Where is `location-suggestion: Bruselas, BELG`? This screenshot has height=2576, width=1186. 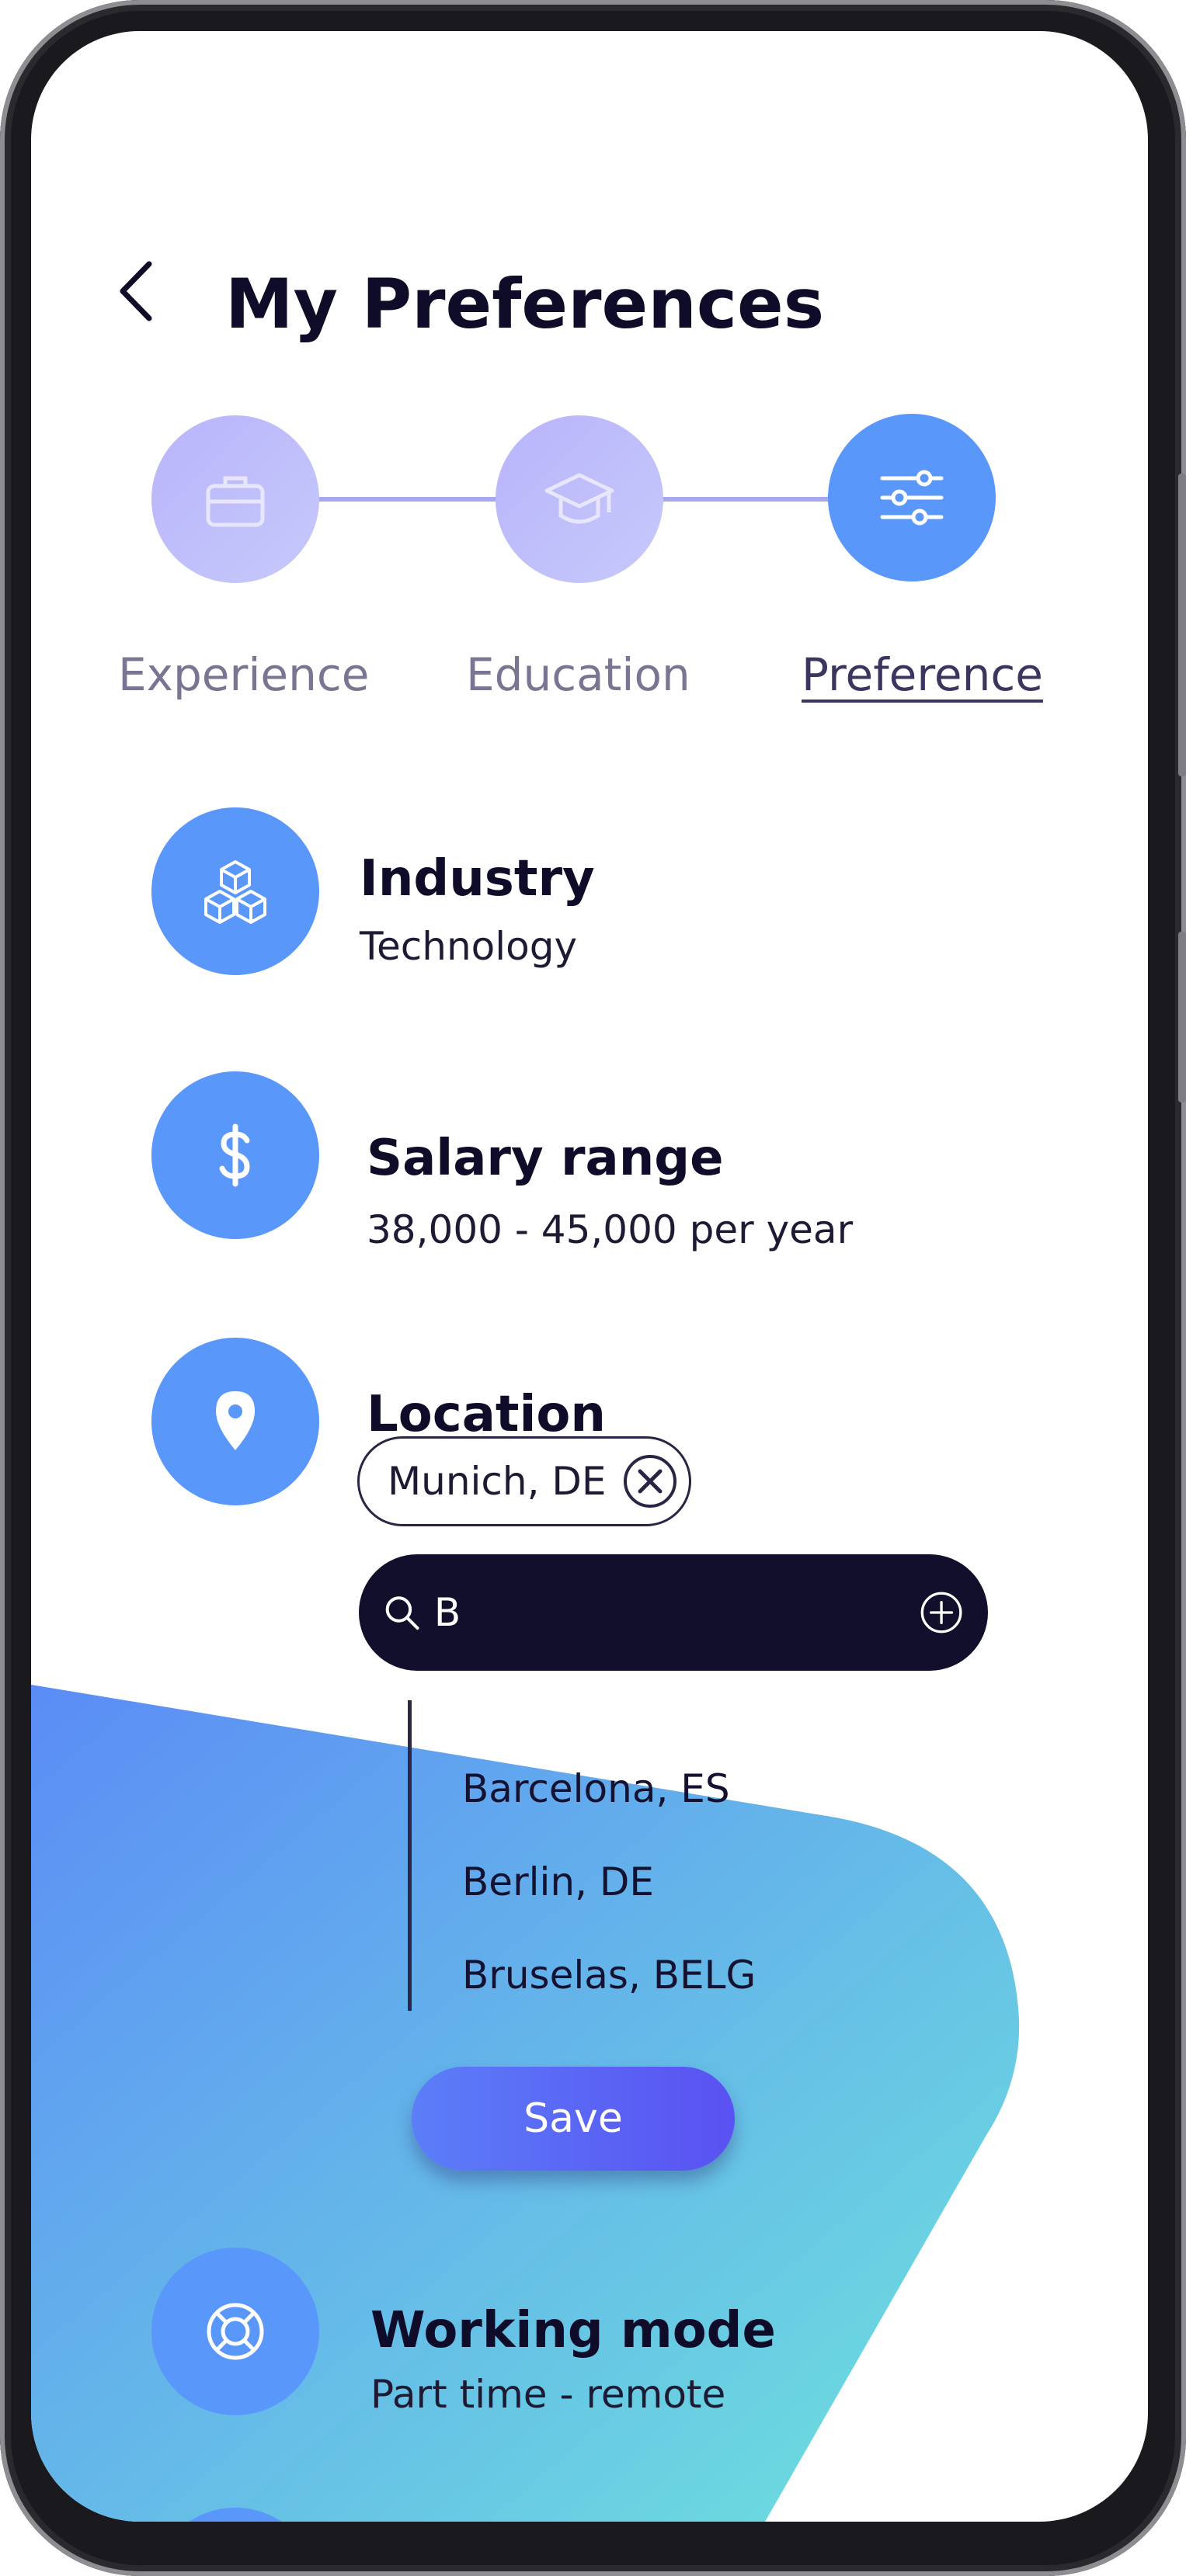 location-suggestion: Bruselas, BELG is located at coordinates (609, 1975).